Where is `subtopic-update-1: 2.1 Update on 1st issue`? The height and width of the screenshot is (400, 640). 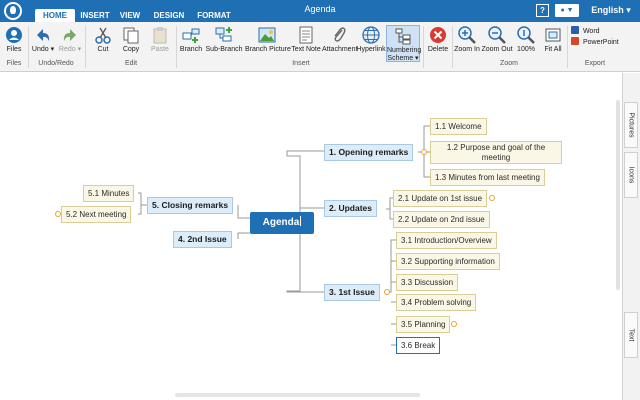
subtopic-update-1: 2.1 Update on 1st issue is located at coordinates (440, 198).